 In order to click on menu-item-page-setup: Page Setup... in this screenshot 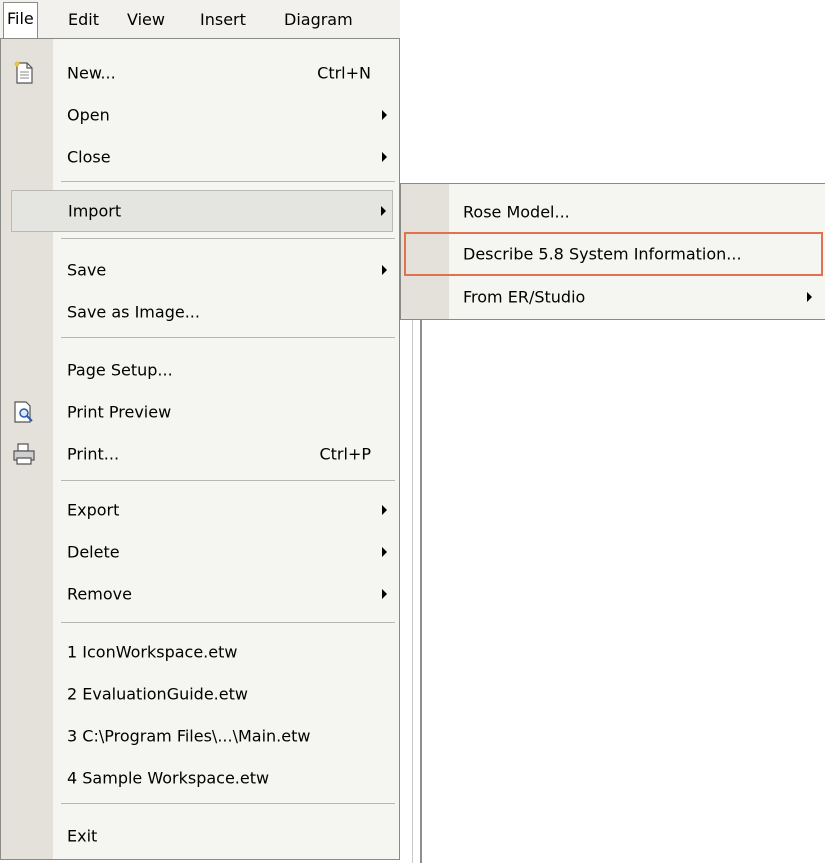, I will do `click(200, 370)`.